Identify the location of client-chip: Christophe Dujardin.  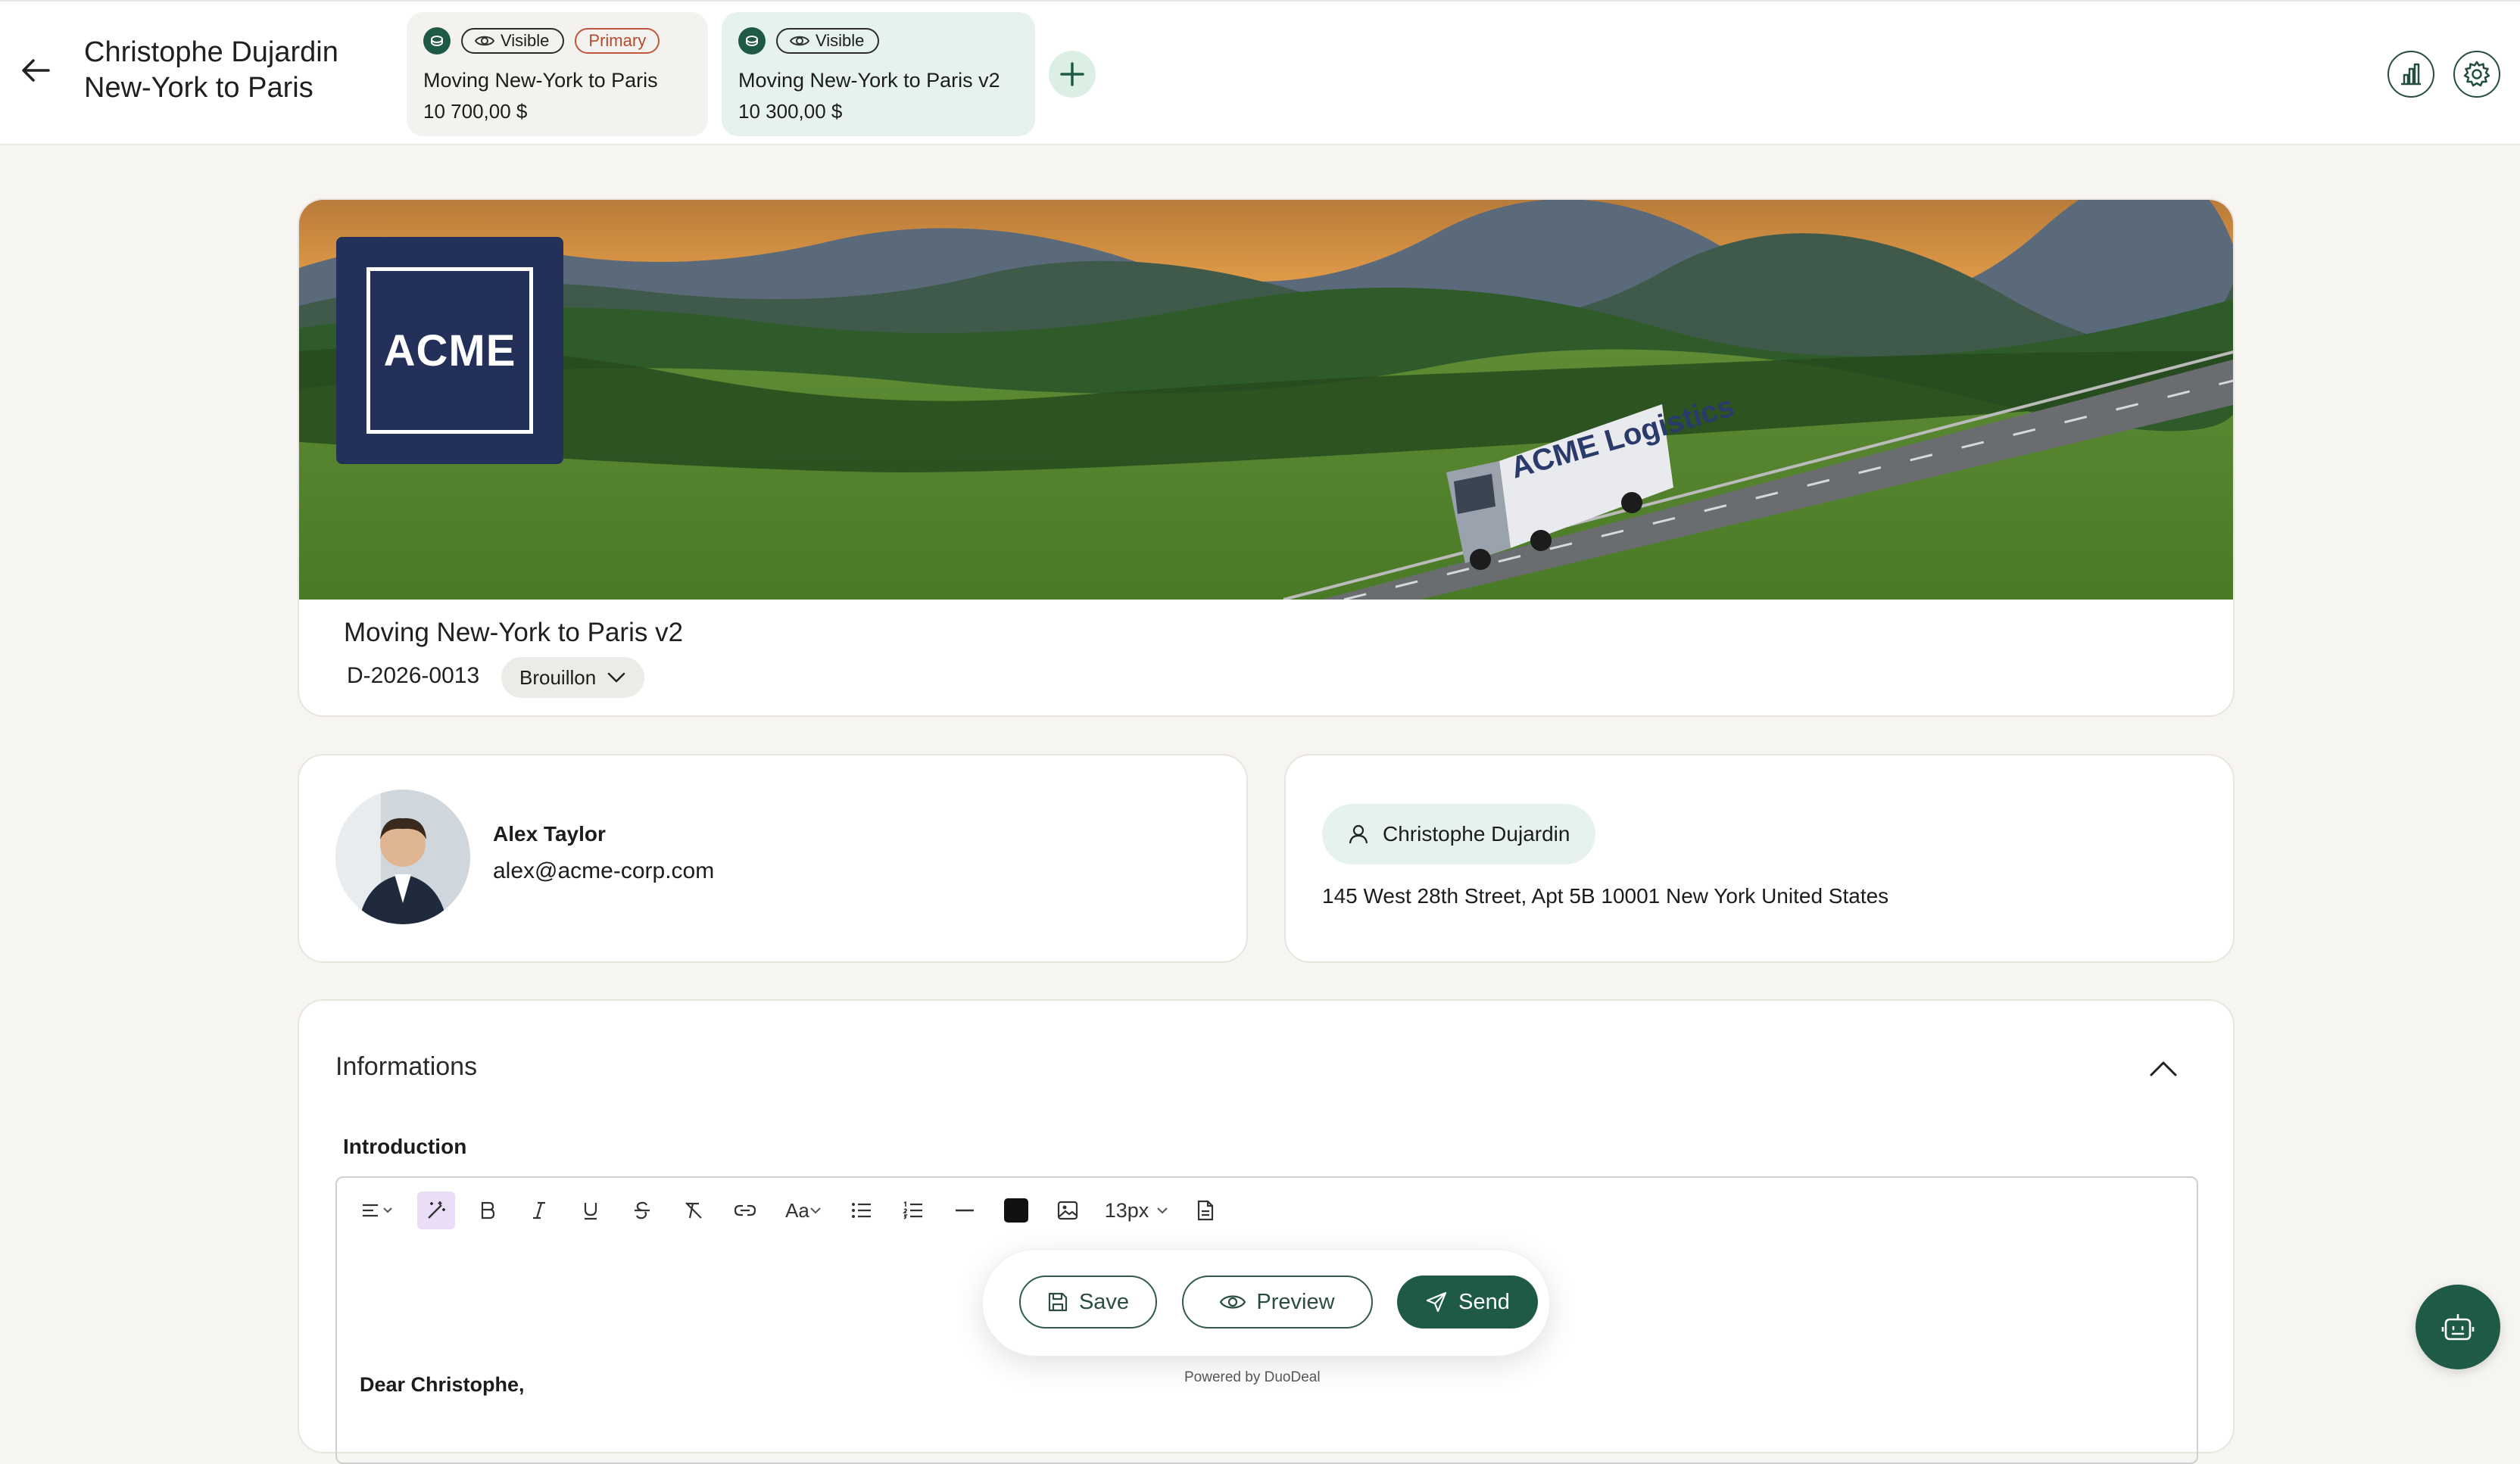
(1459, 834).